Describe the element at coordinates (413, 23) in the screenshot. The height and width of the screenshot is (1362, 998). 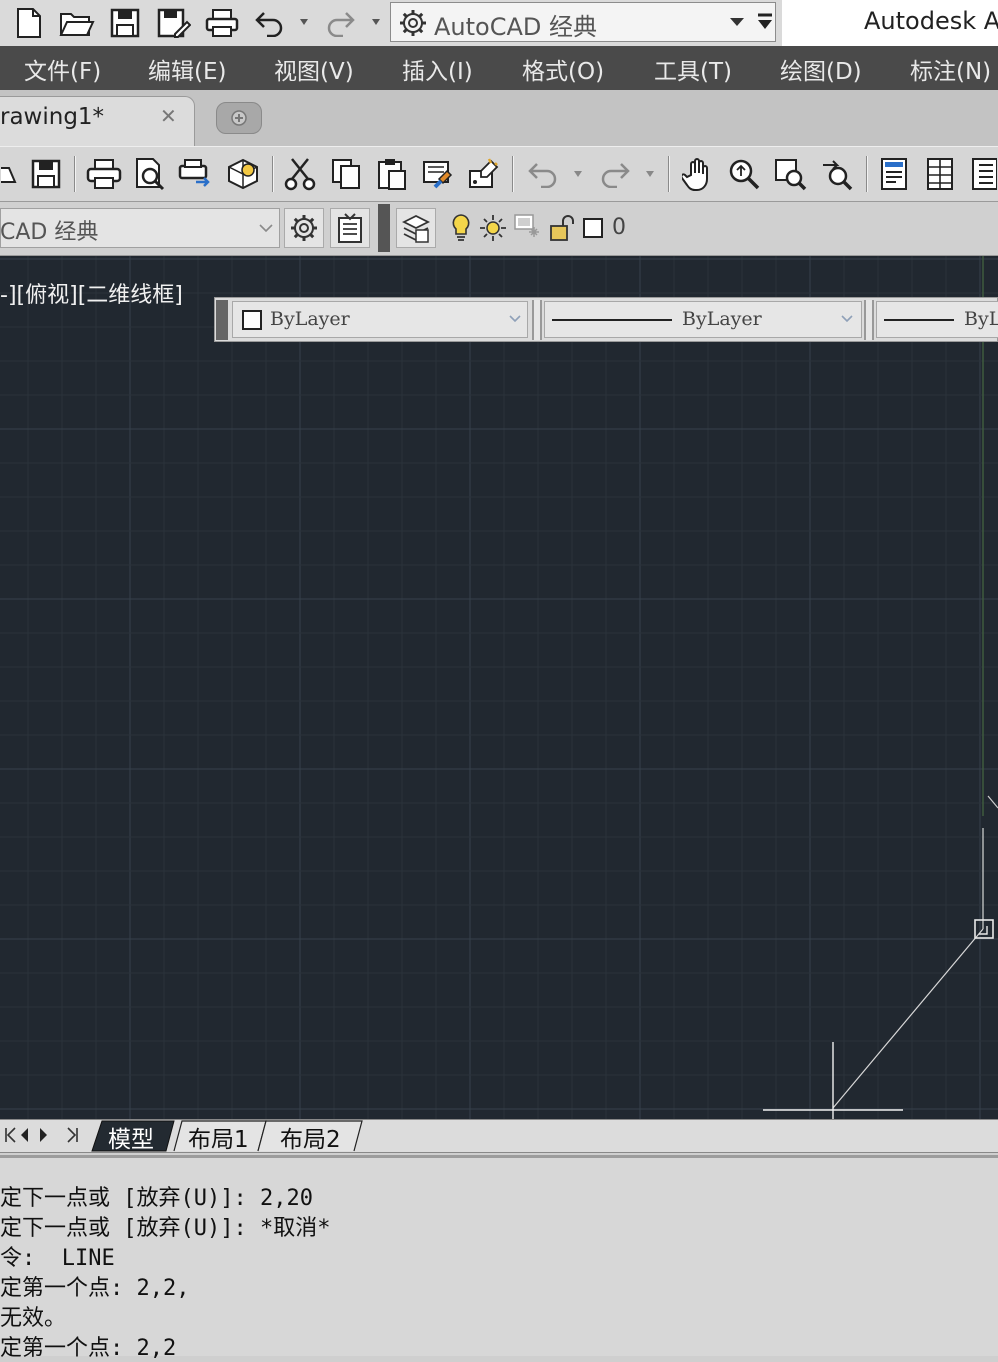
I see `gear-icon` at that location.